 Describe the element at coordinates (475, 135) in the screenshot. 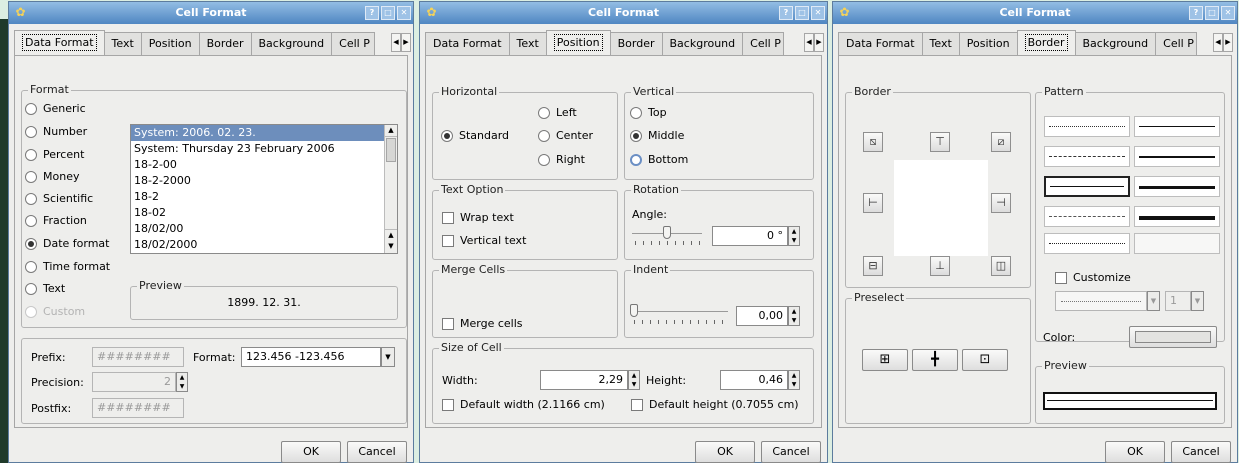

I see `radio-standard: Standard` at that location.